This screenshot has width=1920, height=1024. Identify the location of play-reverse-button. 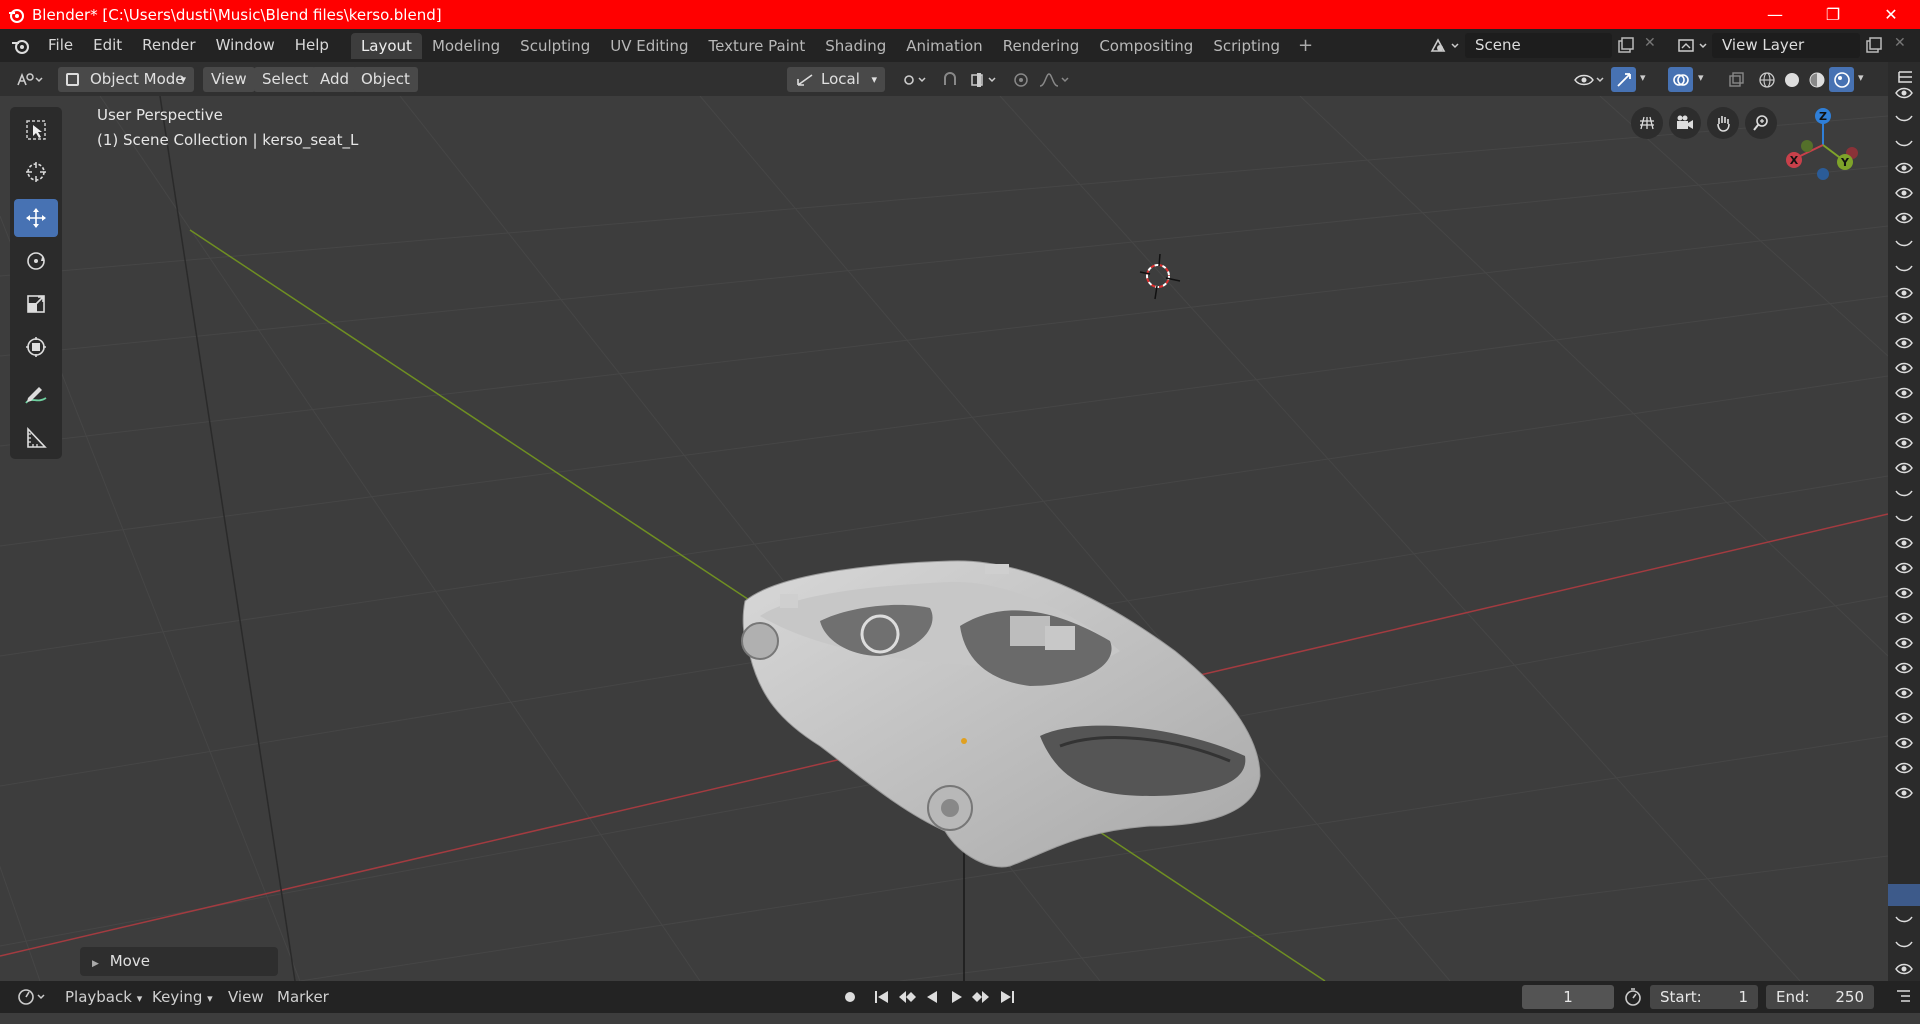
(932, 997).